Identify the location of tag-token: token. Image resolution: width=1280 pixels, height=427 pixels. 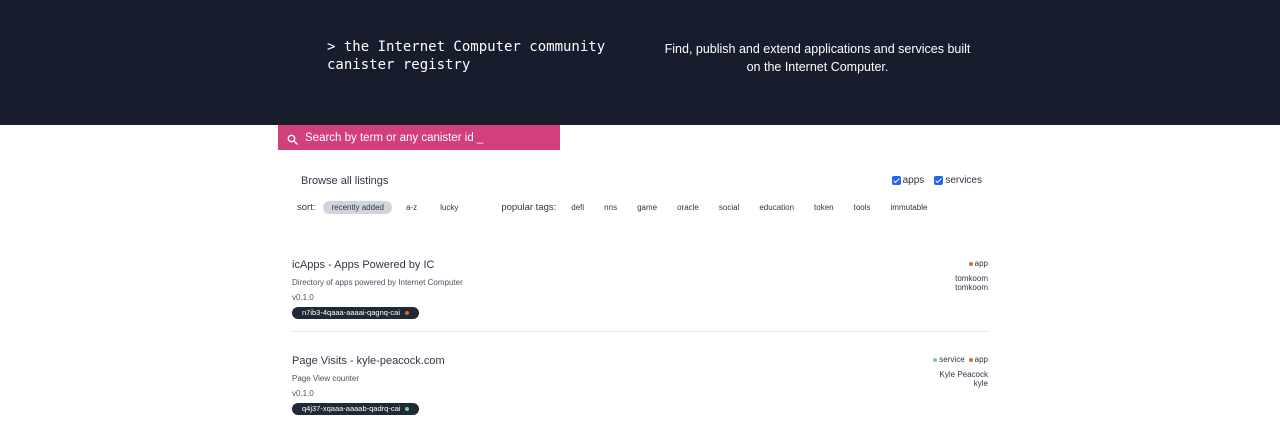
(824, 207).